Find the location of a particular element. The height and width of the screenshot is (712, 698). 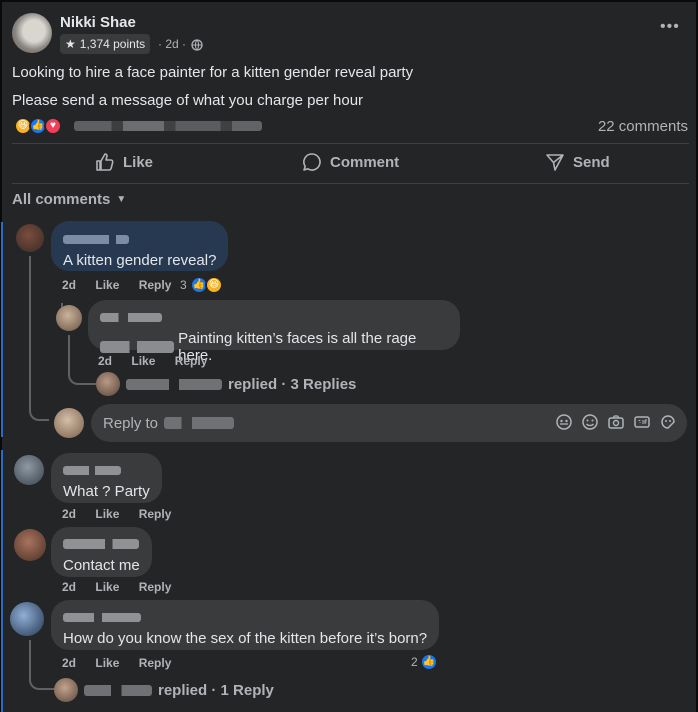

points-badge: ★ 1,374 points is located at coordinates (105, 44).